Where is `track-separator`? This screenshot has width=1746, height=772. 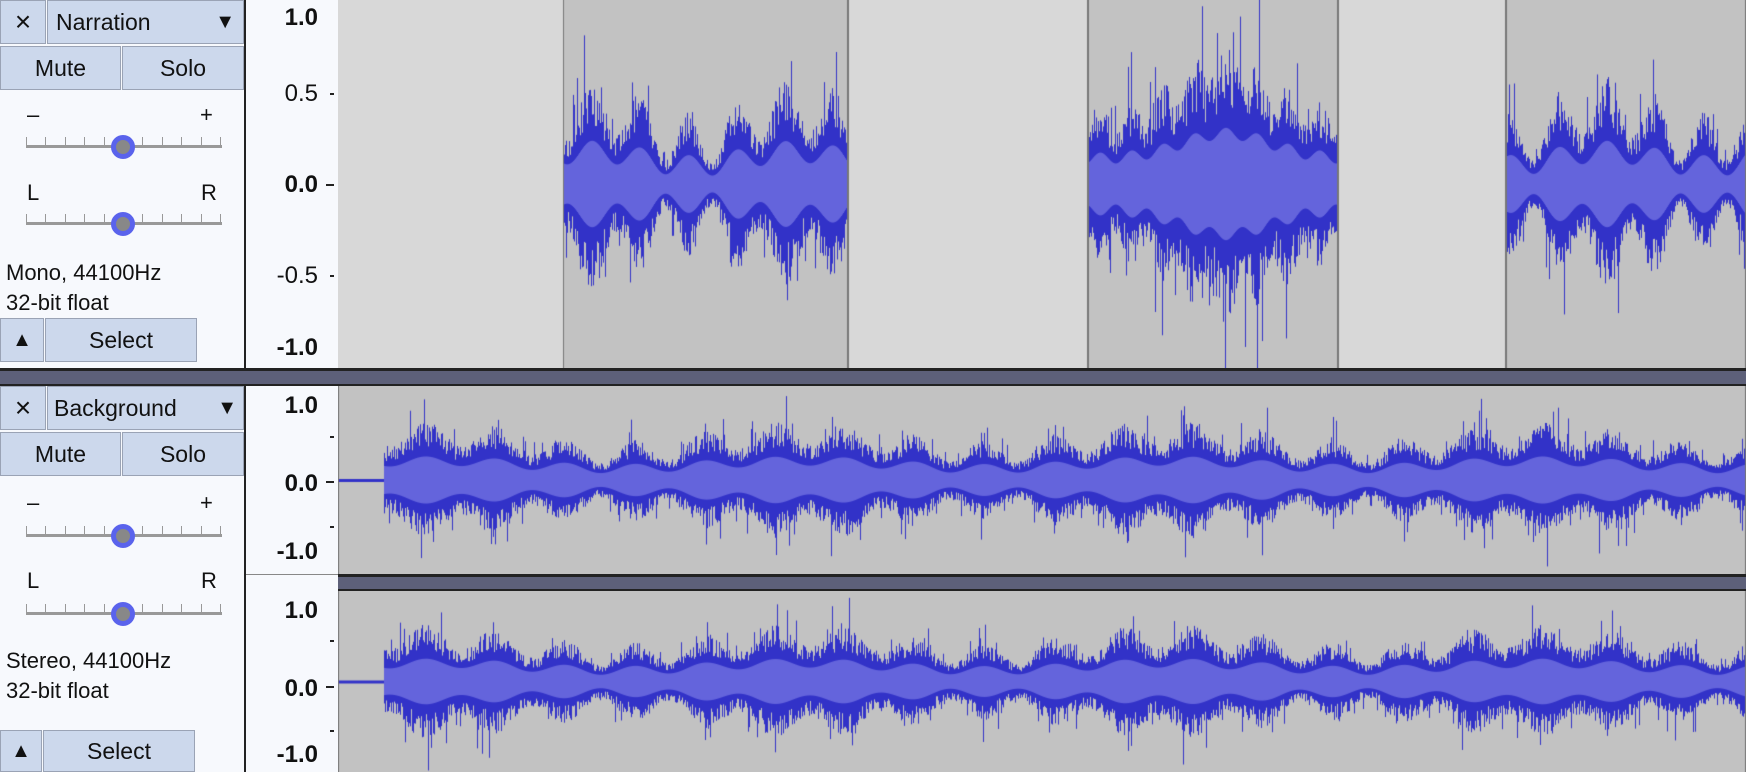 track-separator is located at coordinates (873, 377).